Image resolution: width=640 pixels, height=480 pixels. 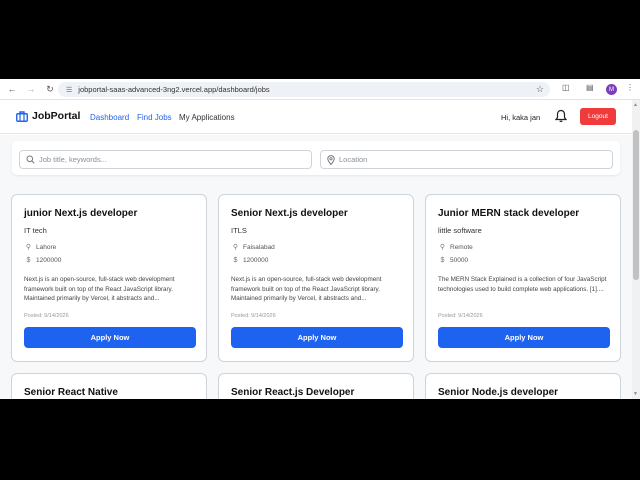 I want to click on job-title: Senior React.js Developer, so click(x=292, y=392).